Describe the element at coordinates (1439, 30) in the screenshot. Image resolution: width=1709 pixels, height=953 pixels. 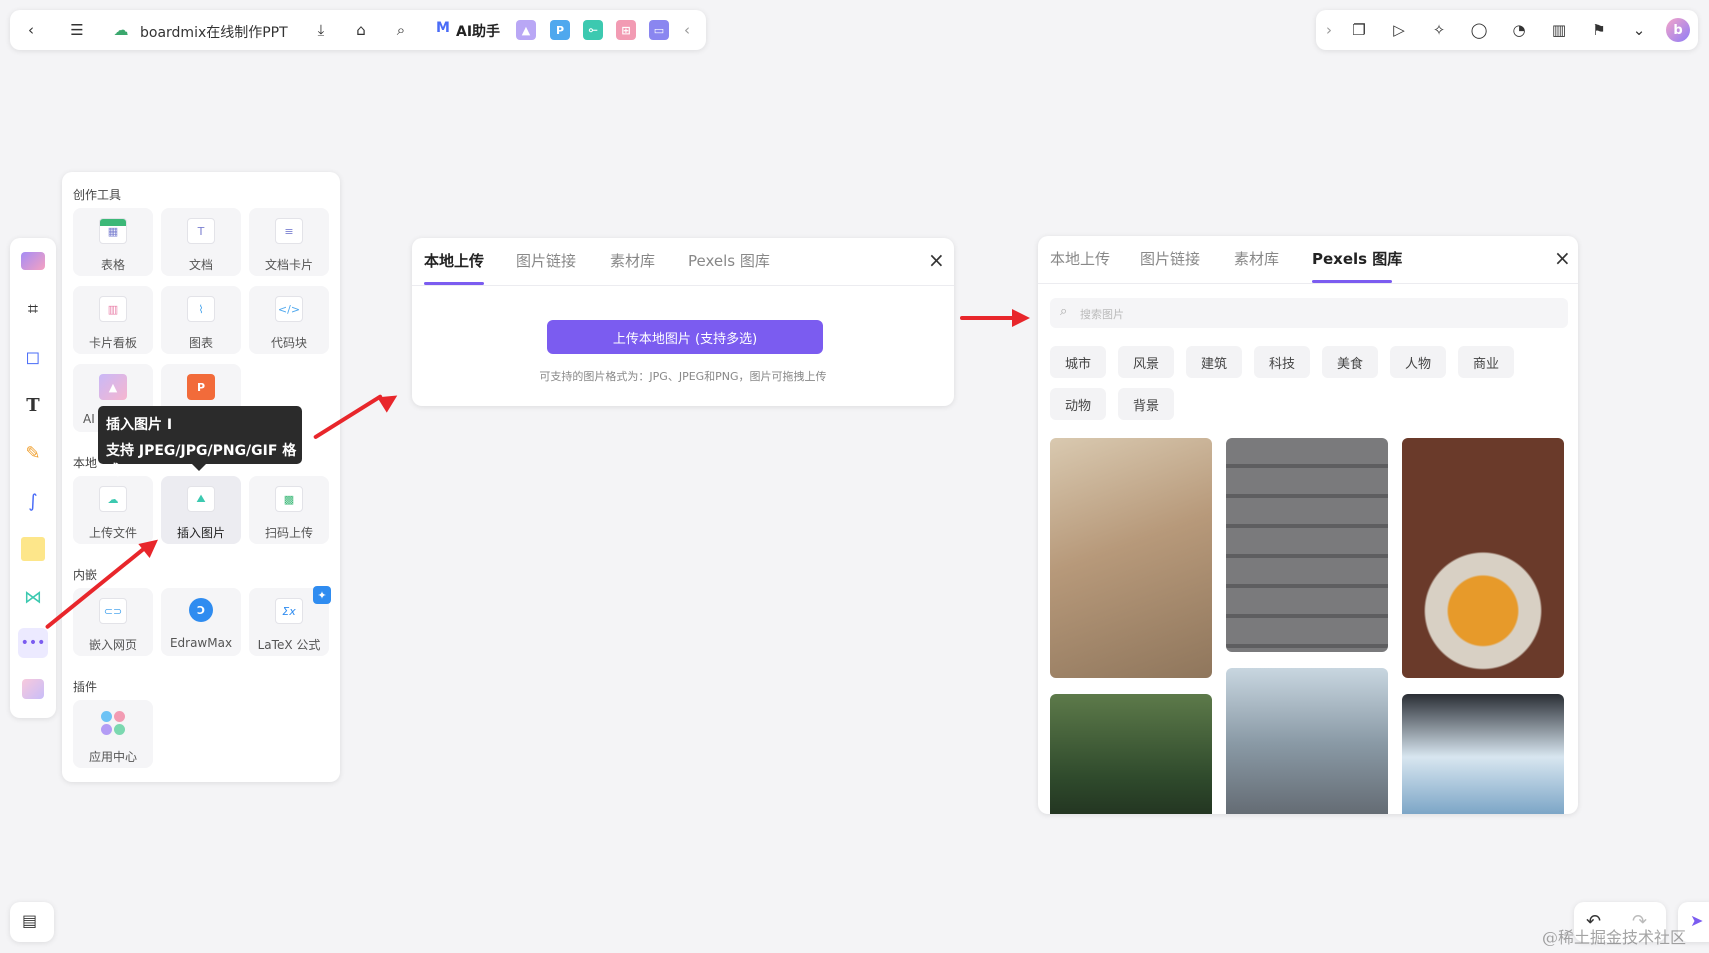
I see `celebrate-icon: ✧` at that location.